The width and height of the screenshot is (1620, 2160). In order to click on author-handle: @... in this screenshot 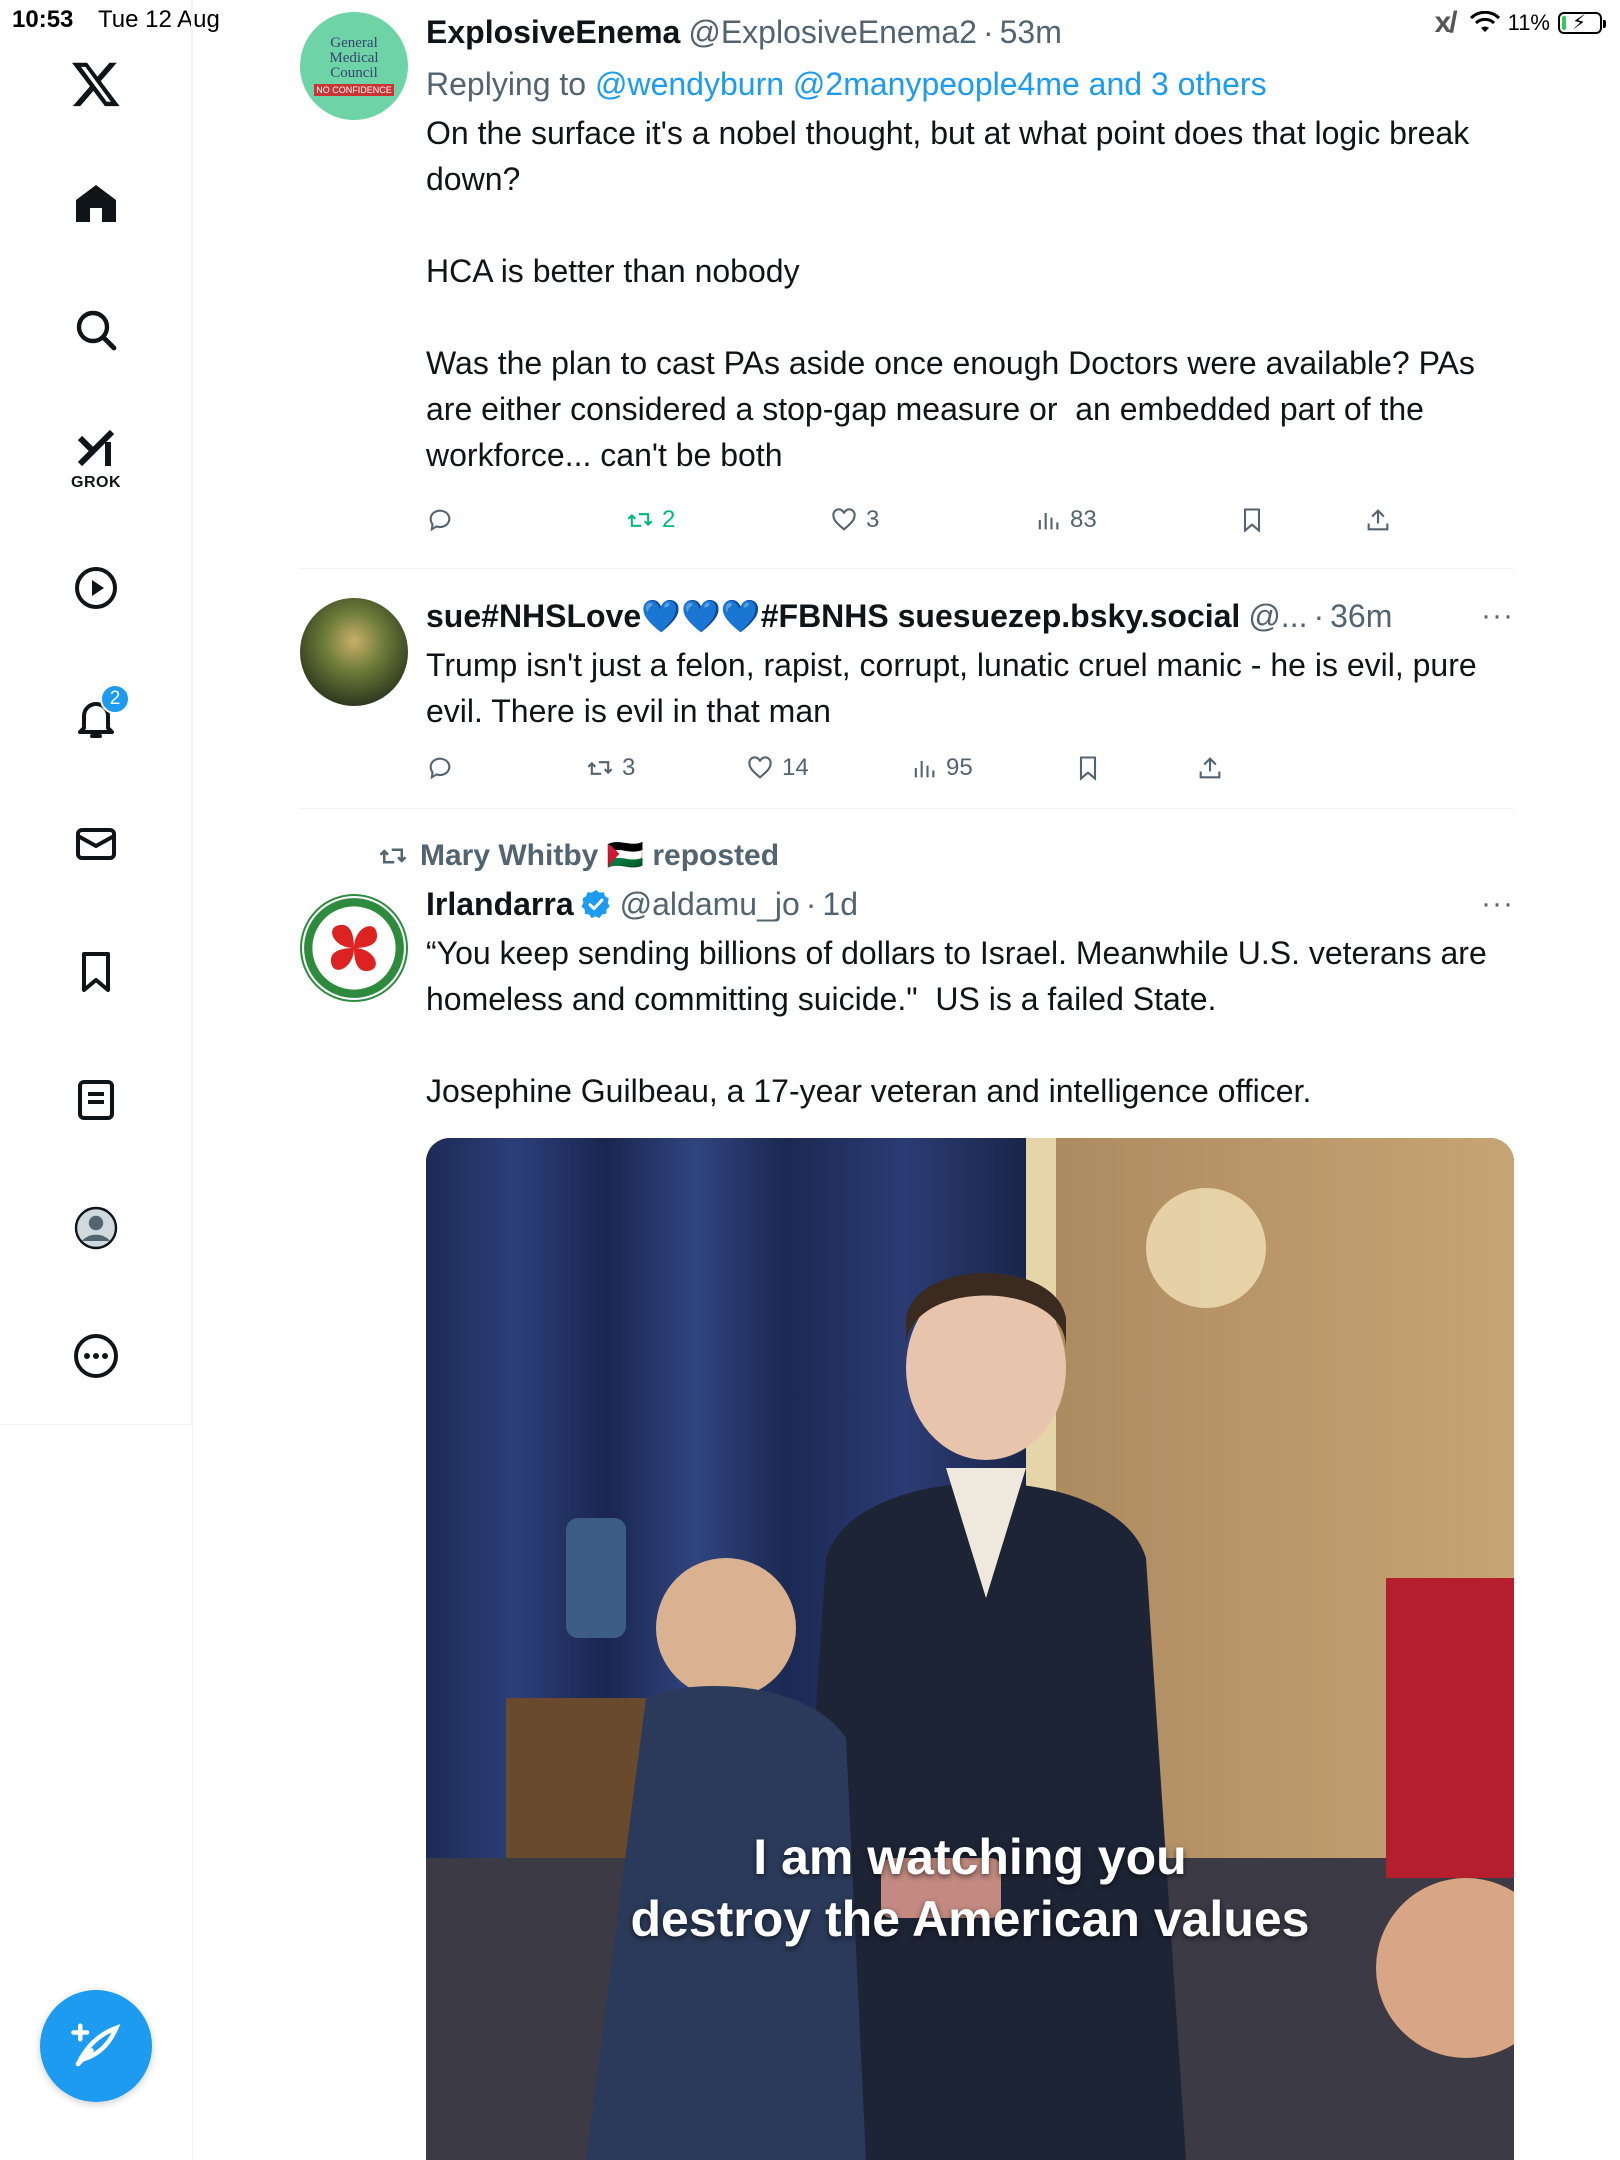, I will do `click(1277, 616)`.